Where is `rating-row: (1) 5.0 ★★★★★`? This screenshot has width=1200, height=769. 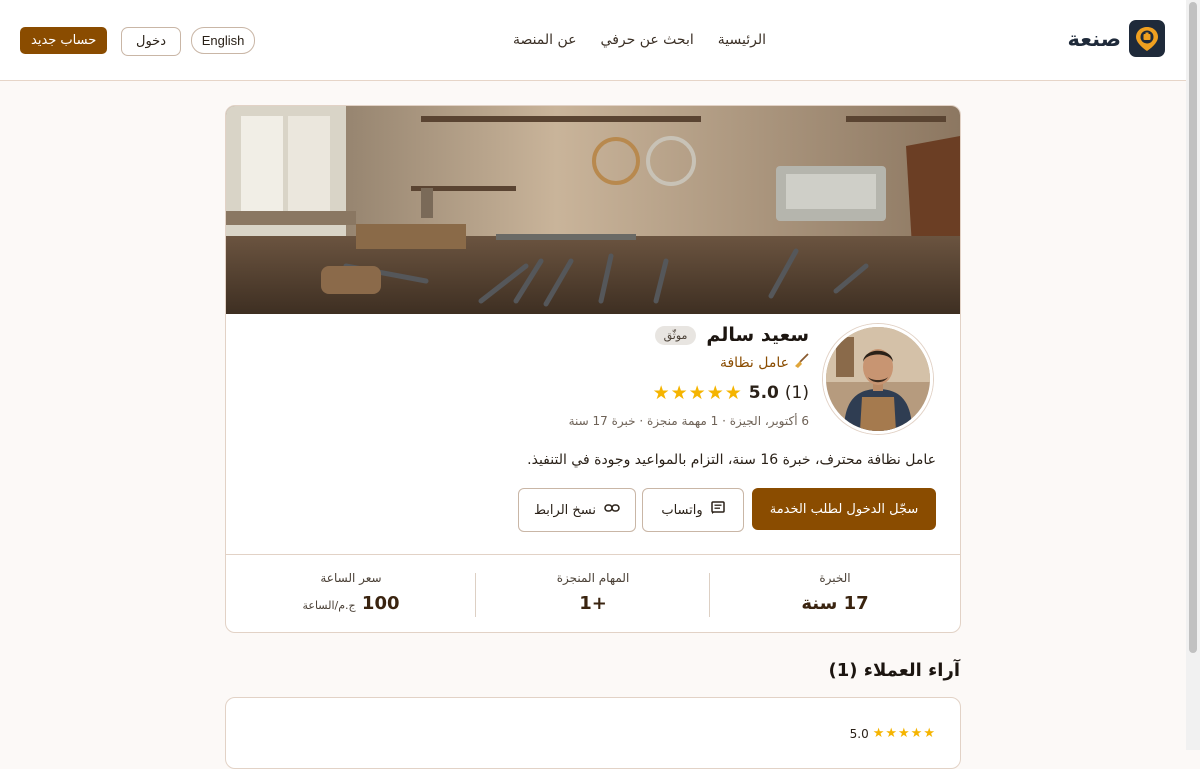
rating-row: (1) 5.0 ★★★★★ is located at coordinates (731, 393).